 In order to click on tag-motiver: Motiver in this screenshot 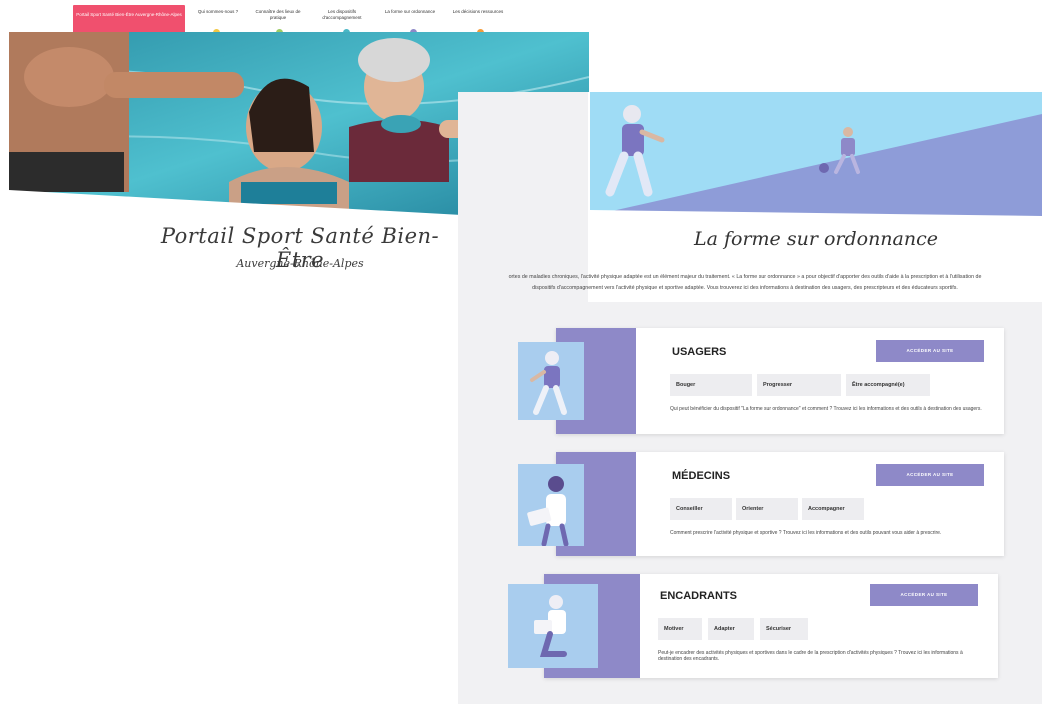, I will do `click(680, 629)`.